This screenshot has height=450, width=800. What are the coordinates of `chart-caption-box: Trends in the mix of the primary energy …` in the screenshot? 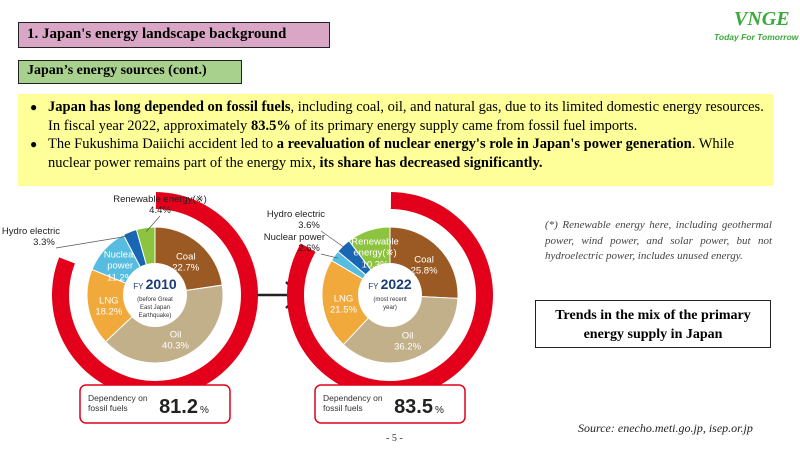 It's located at (653, 324).